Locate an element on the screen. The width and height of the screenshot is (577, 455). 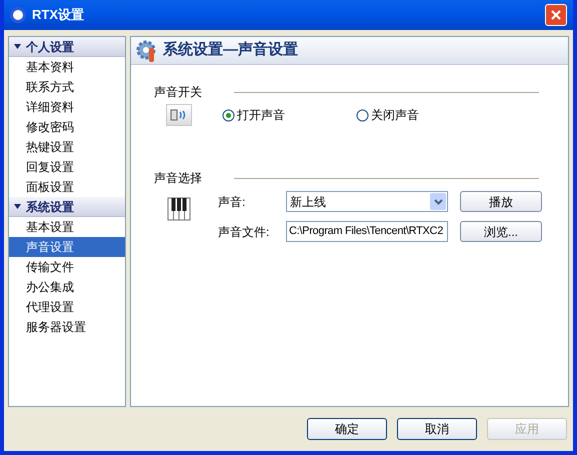
sidebar-item: 传输文件 is located at coordinates (67, 267).